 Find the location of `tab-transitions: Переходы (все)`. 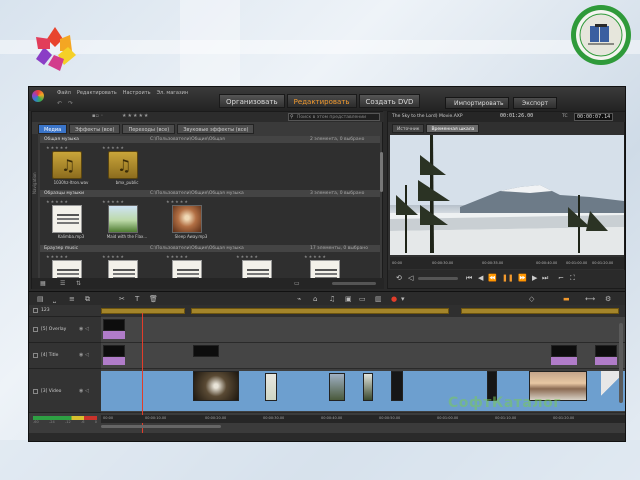

tab-transitions: Переходы (все) is located at coordinates (149, 129).